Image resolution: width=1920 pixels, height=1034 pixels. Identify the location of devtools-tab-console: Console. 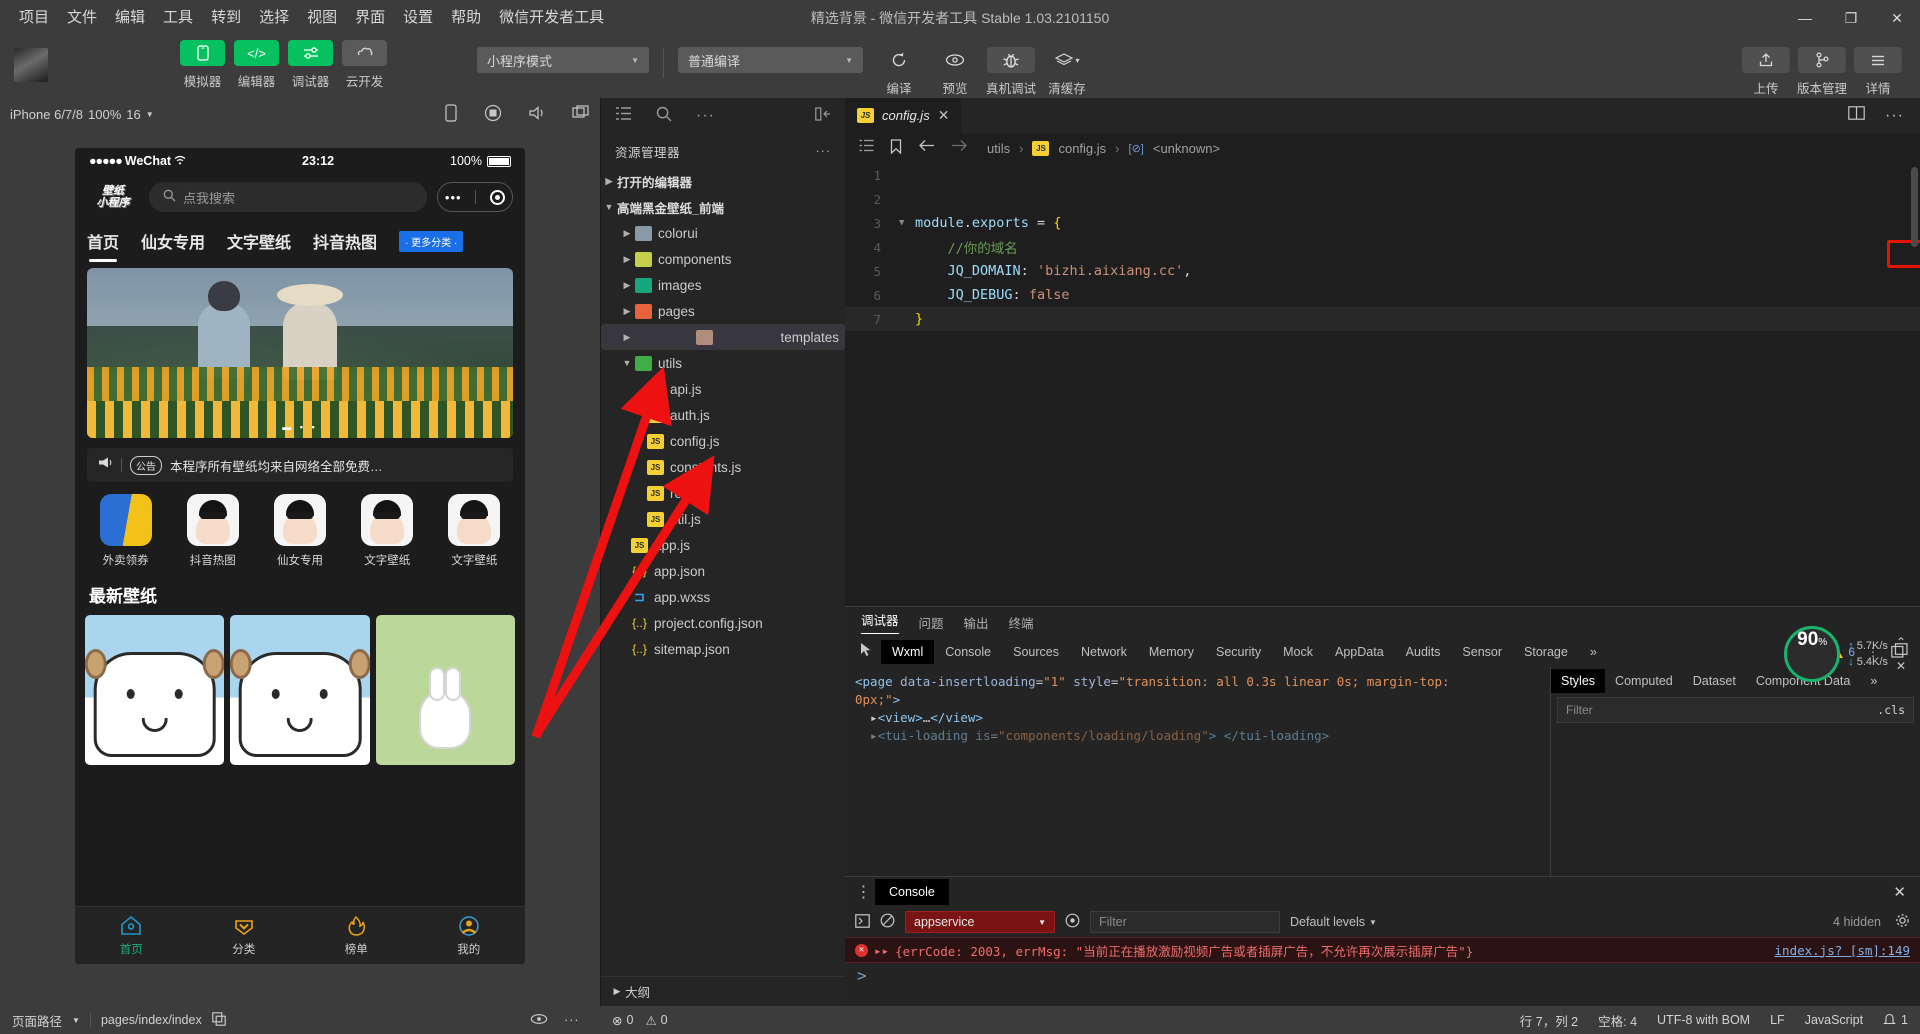
(968, 652).